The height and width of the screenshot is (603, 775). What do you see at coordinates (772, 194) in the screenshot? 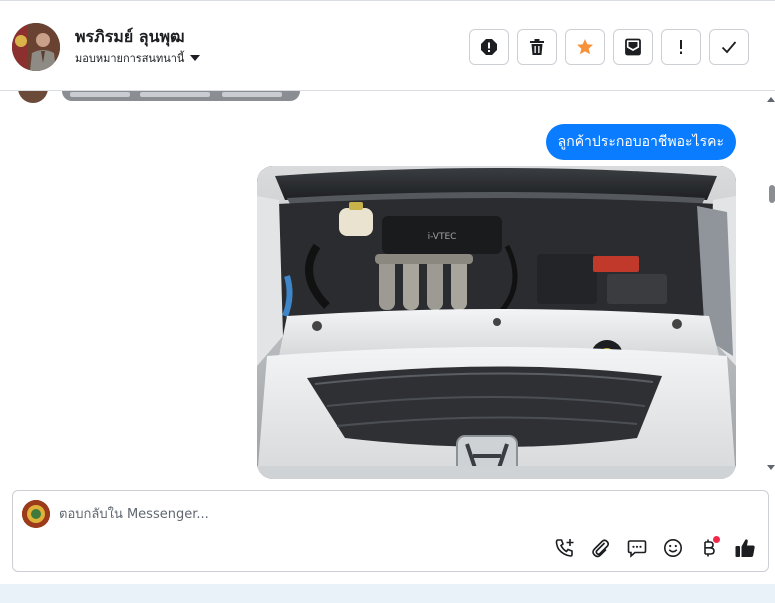
I see `scroll-thumb` at bounding box center [772, 194].